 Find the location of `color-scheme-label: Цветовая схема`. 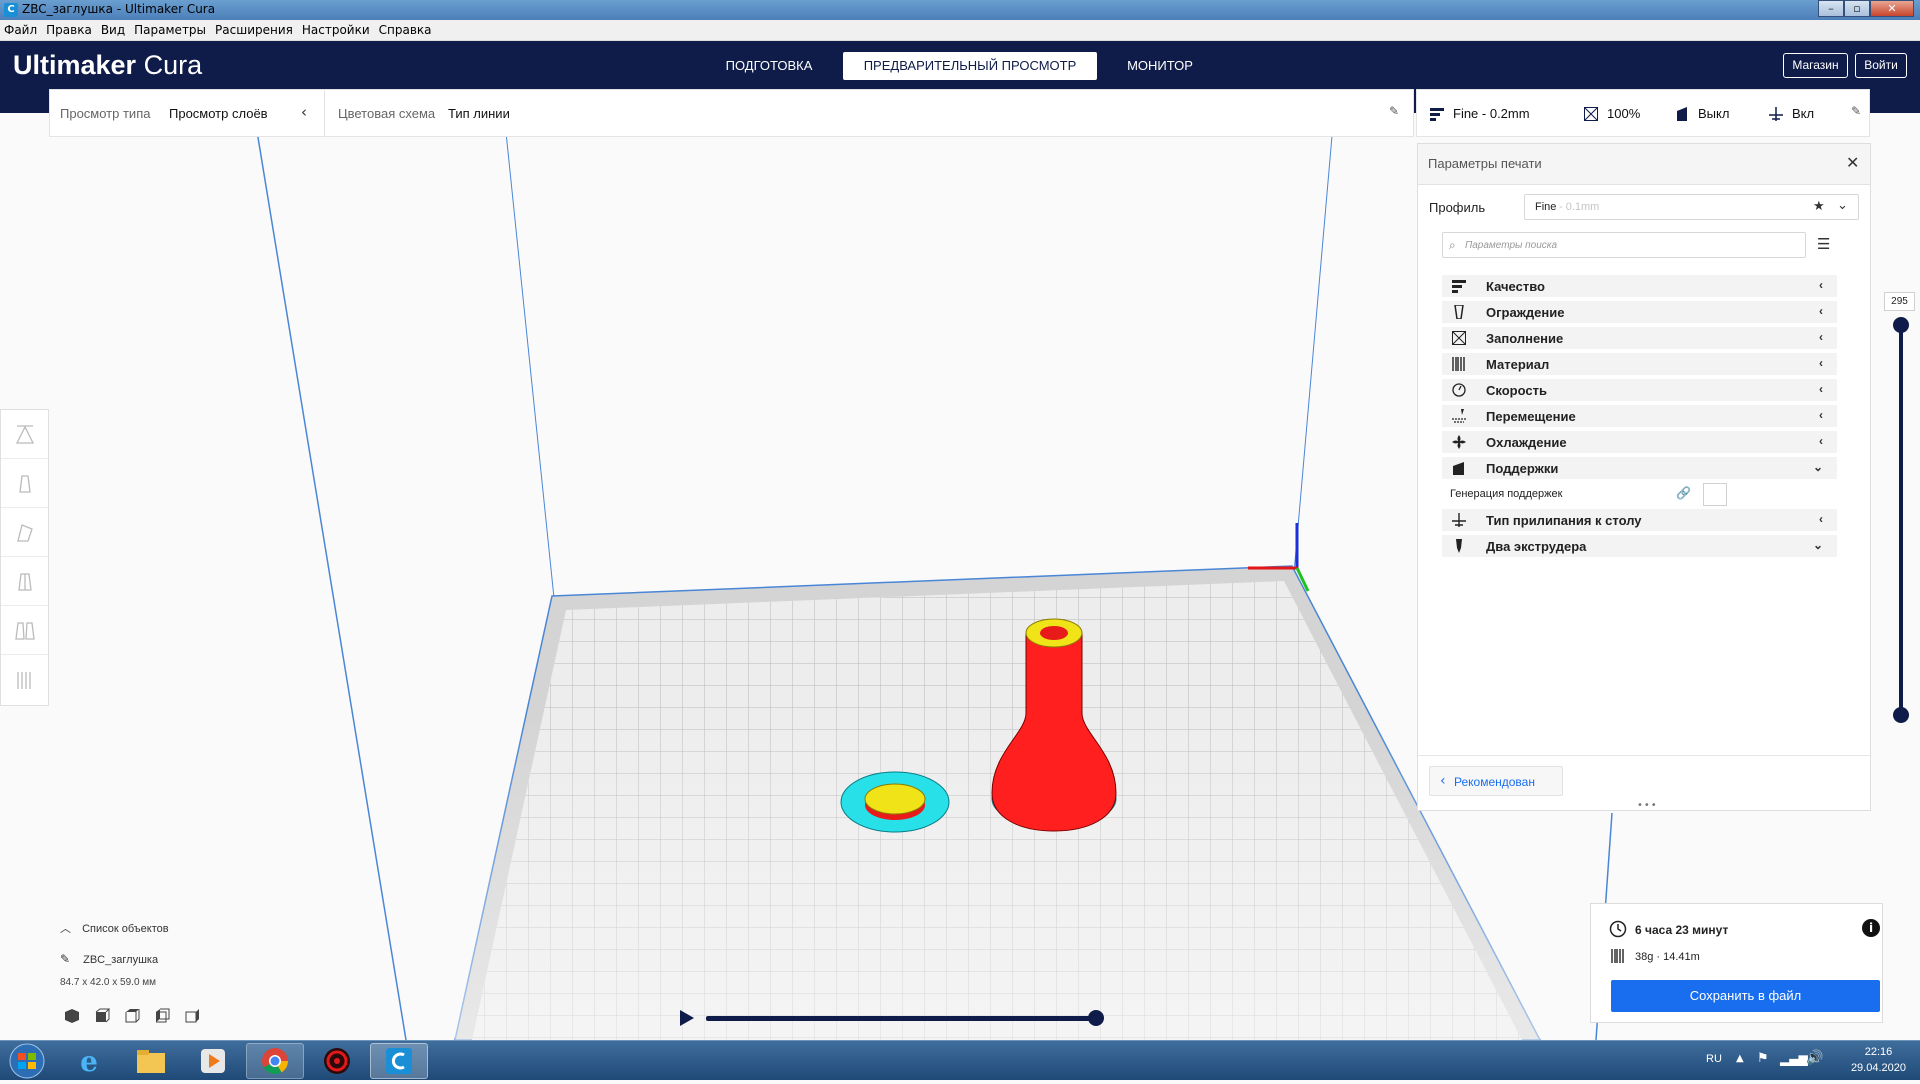

color-scheme-label: Цветовая схема is located at coordinates (387, 113).